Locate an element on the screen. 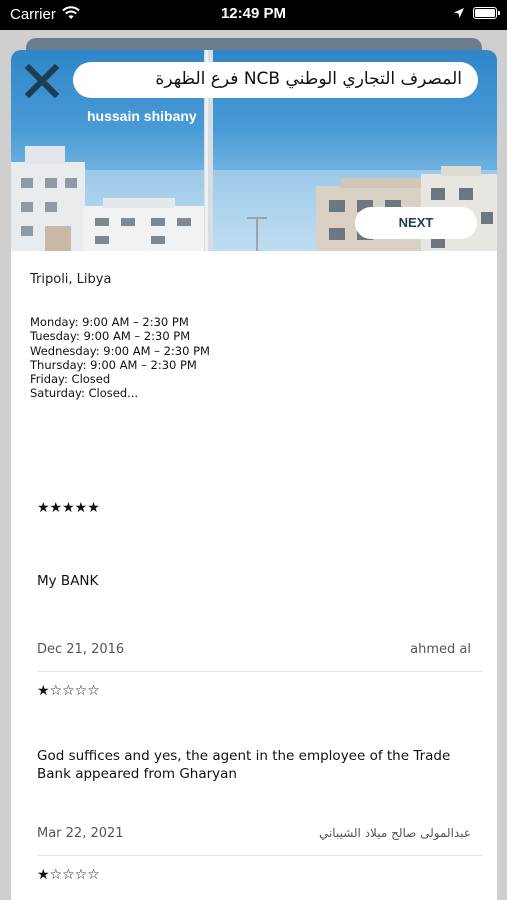 The image size is (507, 900). hours-line: Wednesday: 9:00 AM – 2:30 PM is located at coordinates (120, 350).